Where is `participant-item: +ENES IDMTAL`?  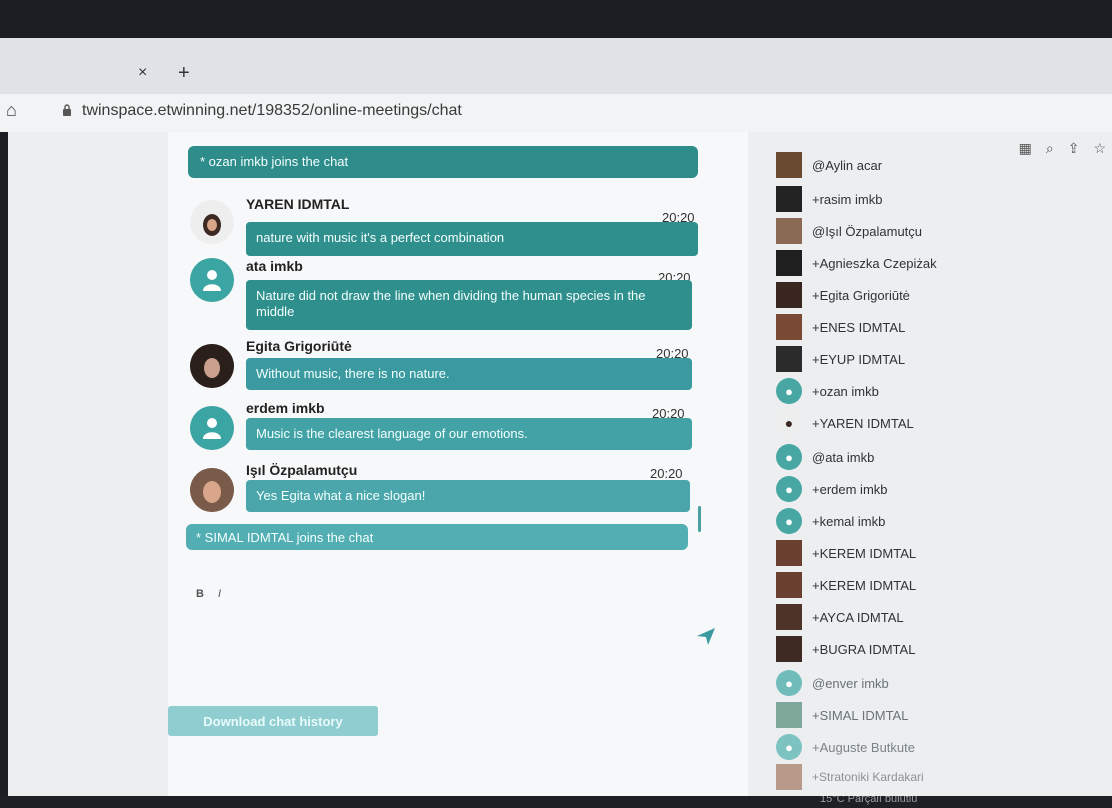 participant-item: +ENES IDMTAL is located at coordinates (840, 327).